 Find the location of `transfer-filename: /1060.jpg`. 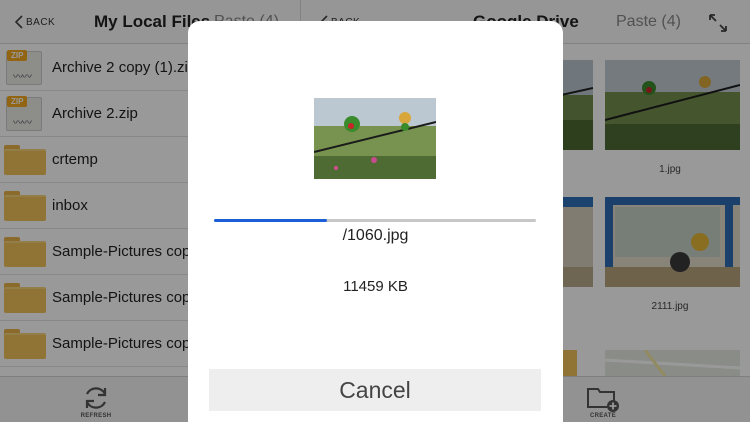

transfer-filename: /1060.jpg is located at coordinates (375, 235).